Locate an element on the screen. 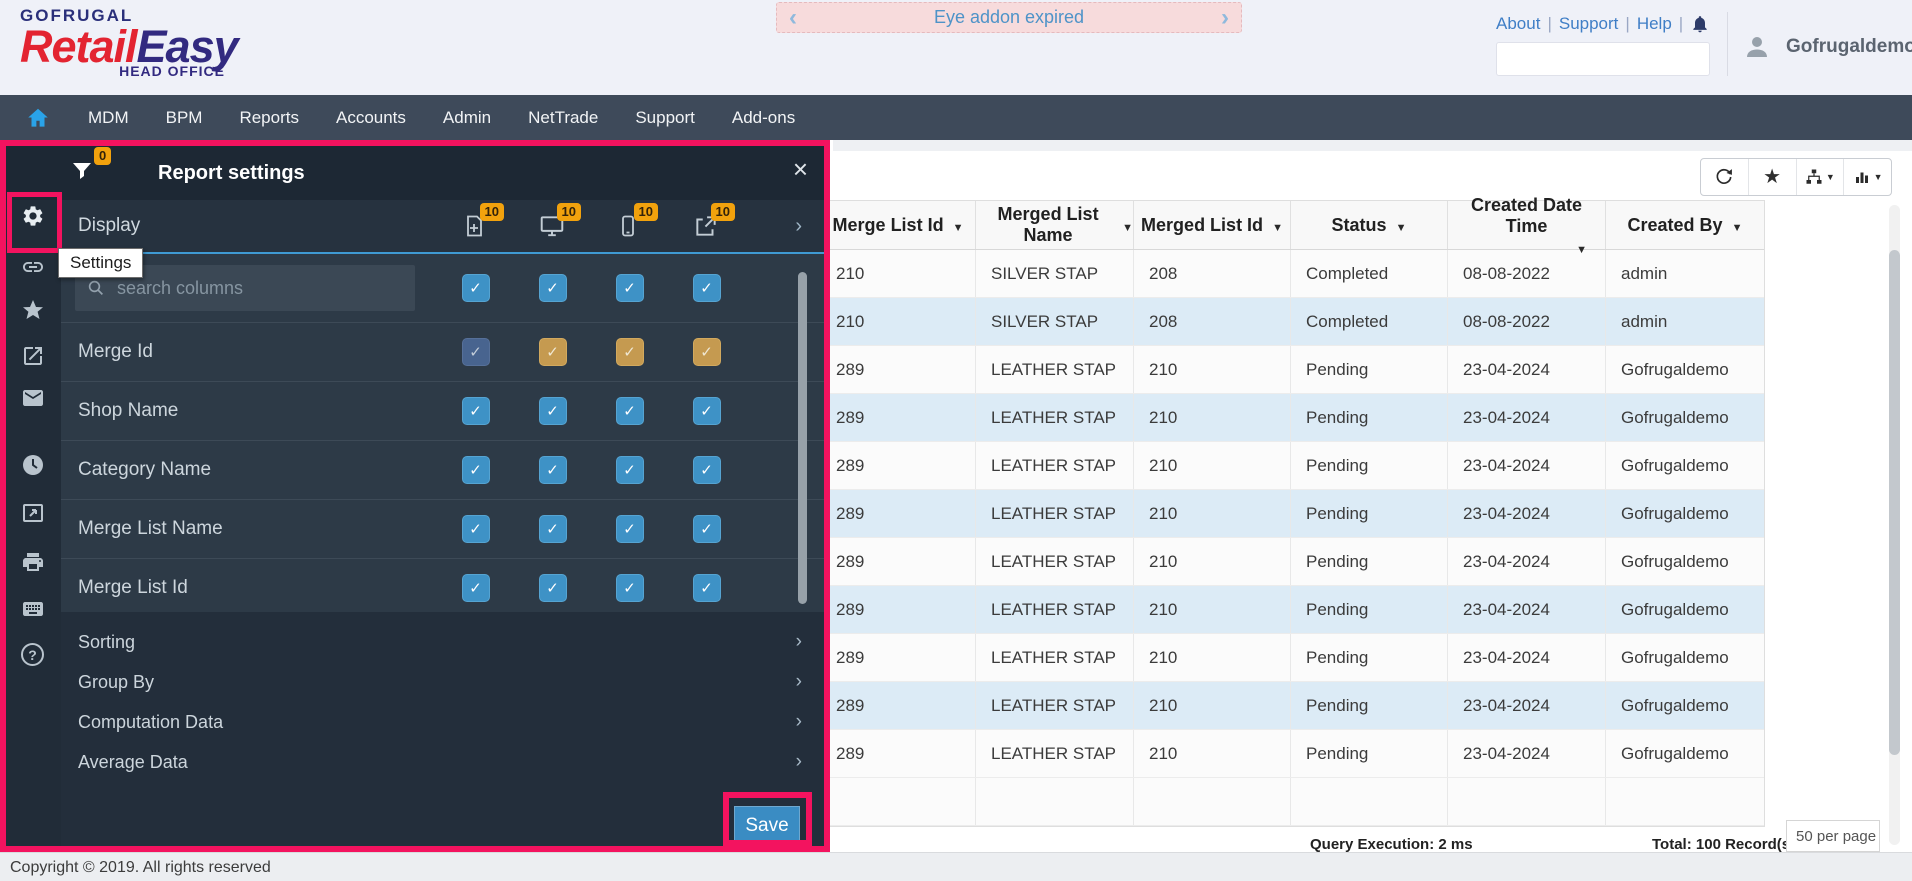 Image resolution: width=1912 pixels, height=881 pixels. header-search-input is located at coordinates (1608, 59).